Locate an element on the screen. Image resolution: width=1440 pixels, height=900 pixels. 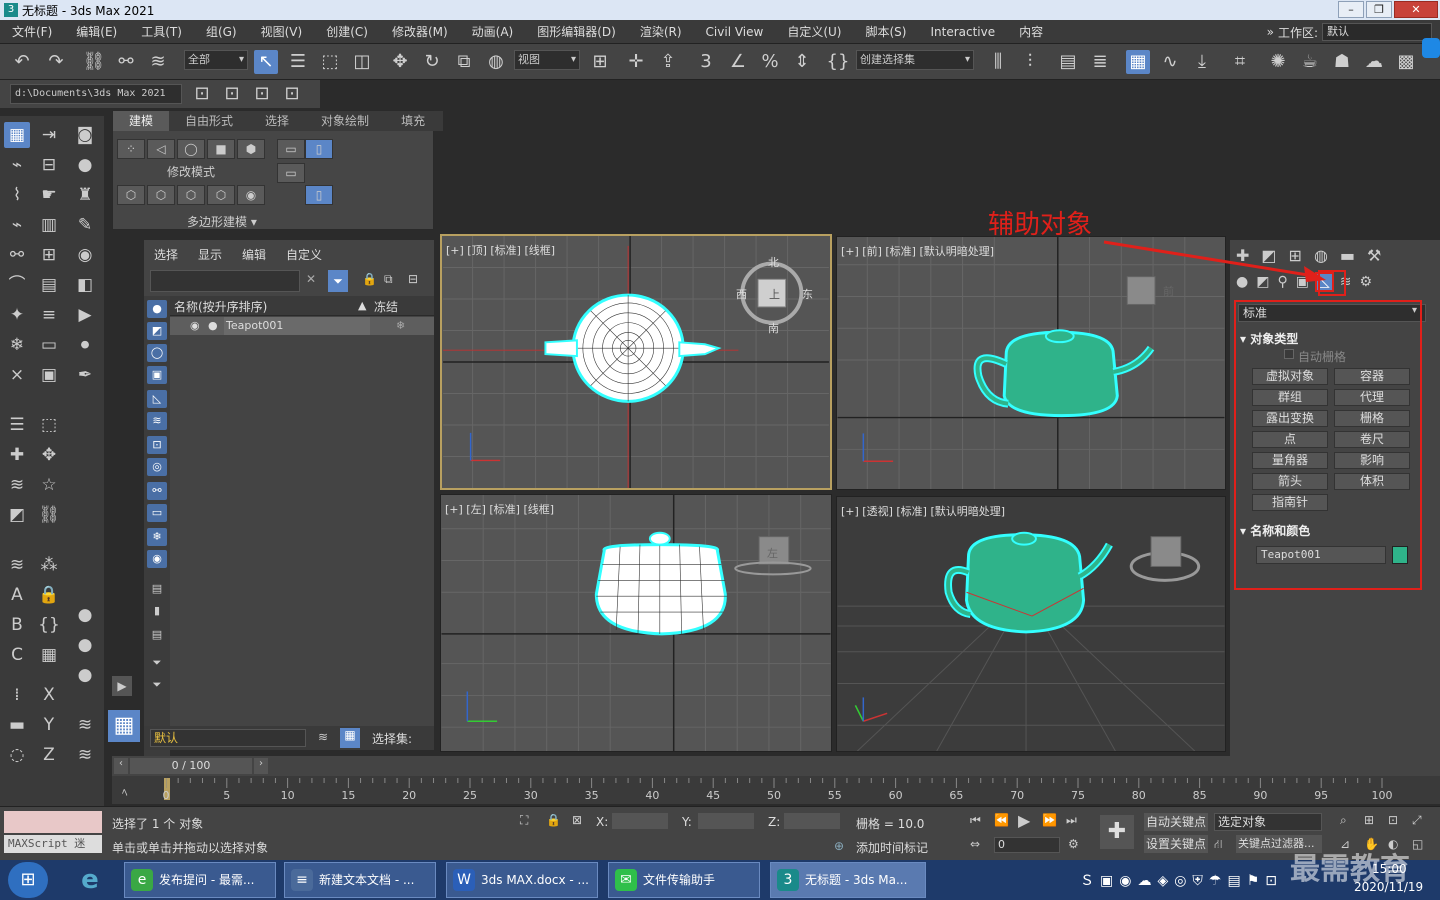
spinner-snap-icon: ⇕ is located at coordinates (802, 62).